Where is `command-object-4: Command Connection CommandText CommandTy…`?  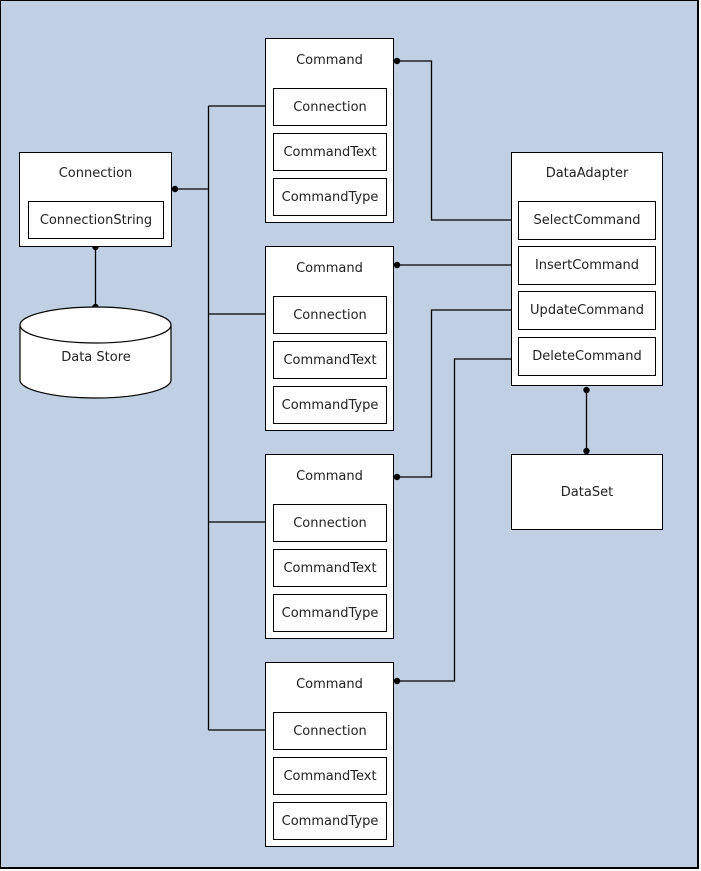
command-object-4: Command Connection CommandText CommandTy… is located at coordinates (329, 754).